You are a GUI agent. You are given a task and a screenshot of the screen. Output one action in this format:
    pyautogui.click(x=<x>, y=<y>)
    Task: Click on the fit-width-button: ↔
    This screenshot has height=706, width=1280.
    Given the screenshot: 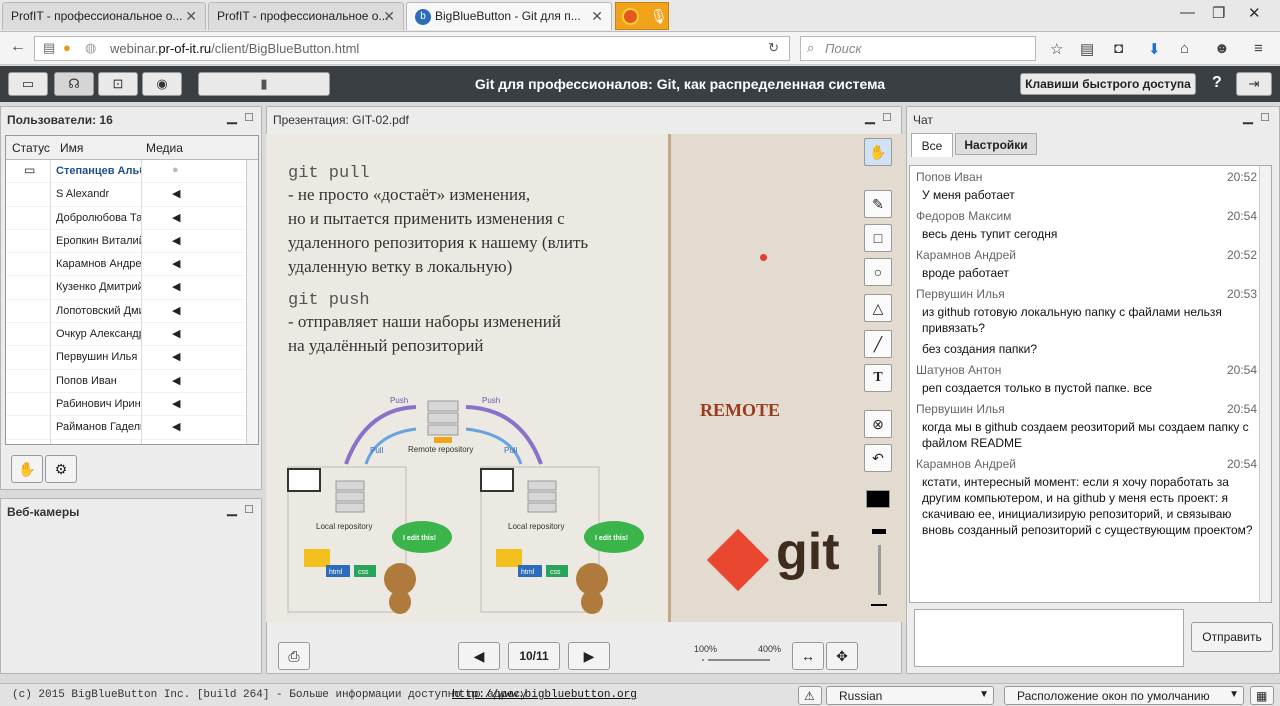 What is the action you would take?
    pyautogui.click(x=808, y=656)
    